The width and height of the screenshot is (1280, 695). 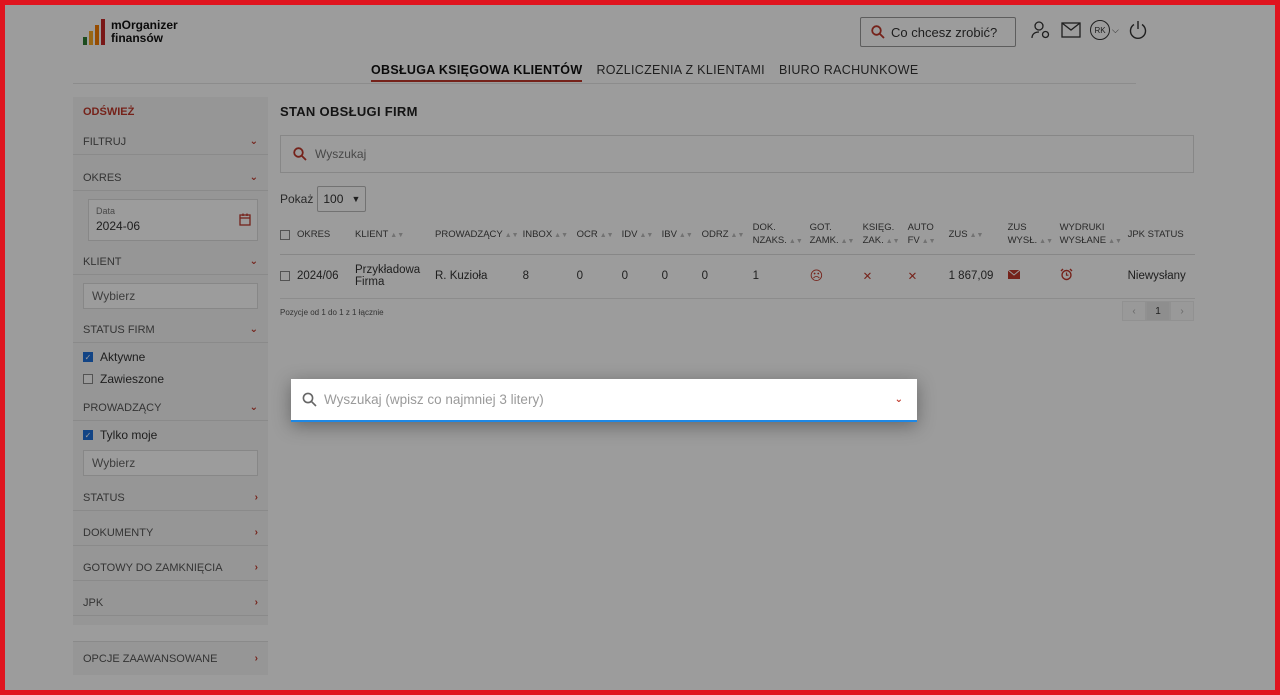 What do you see at coordinates (899, 399) in the screenshot?
I see `chevron-down-icon: ⌄` at bounding box center [899, 399].